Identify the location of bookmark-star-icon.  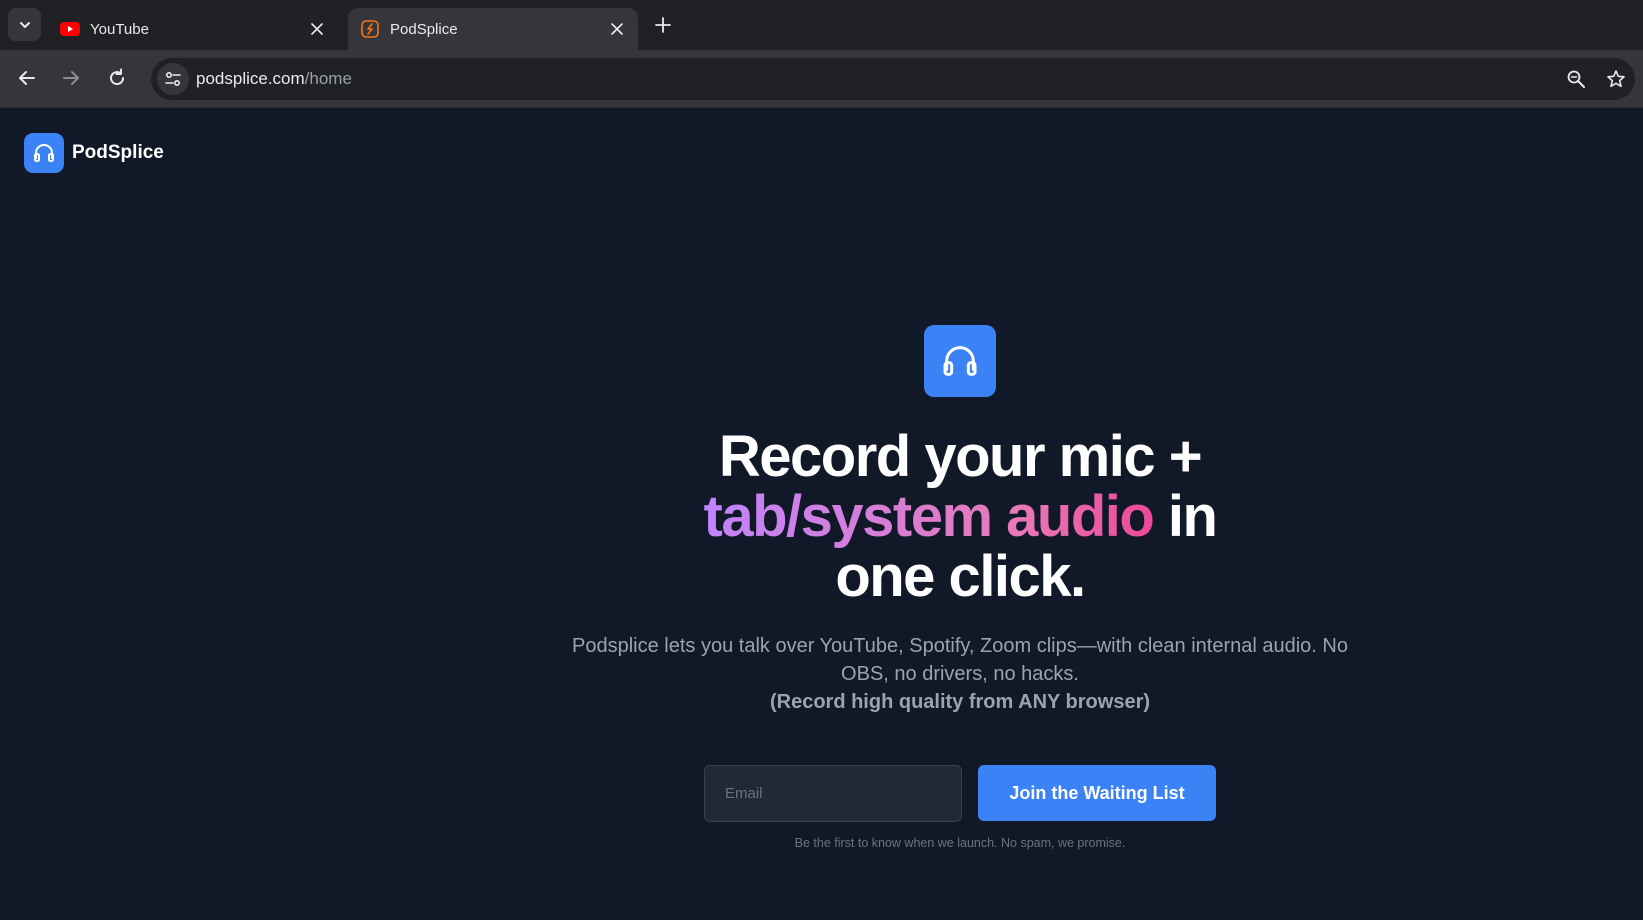
(1616, 79).